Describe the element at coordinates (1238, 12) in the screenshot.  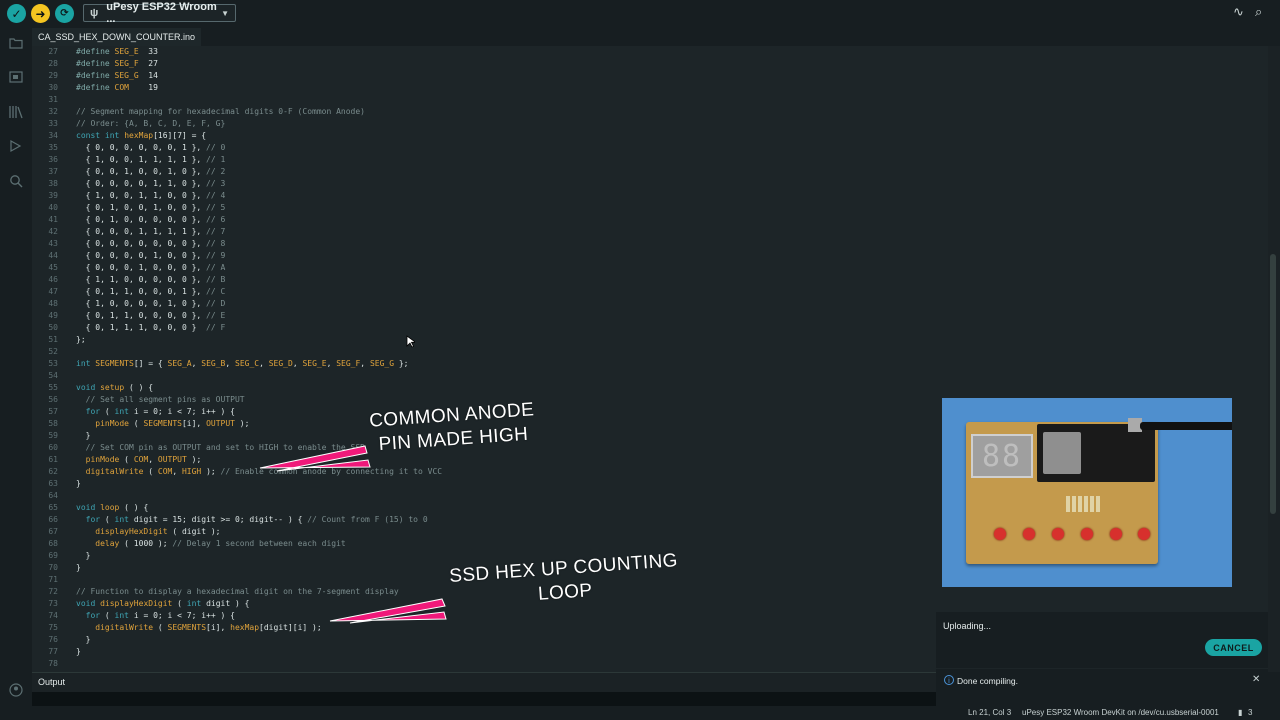
I see `serial-plotter-icon: ∿` at that location.